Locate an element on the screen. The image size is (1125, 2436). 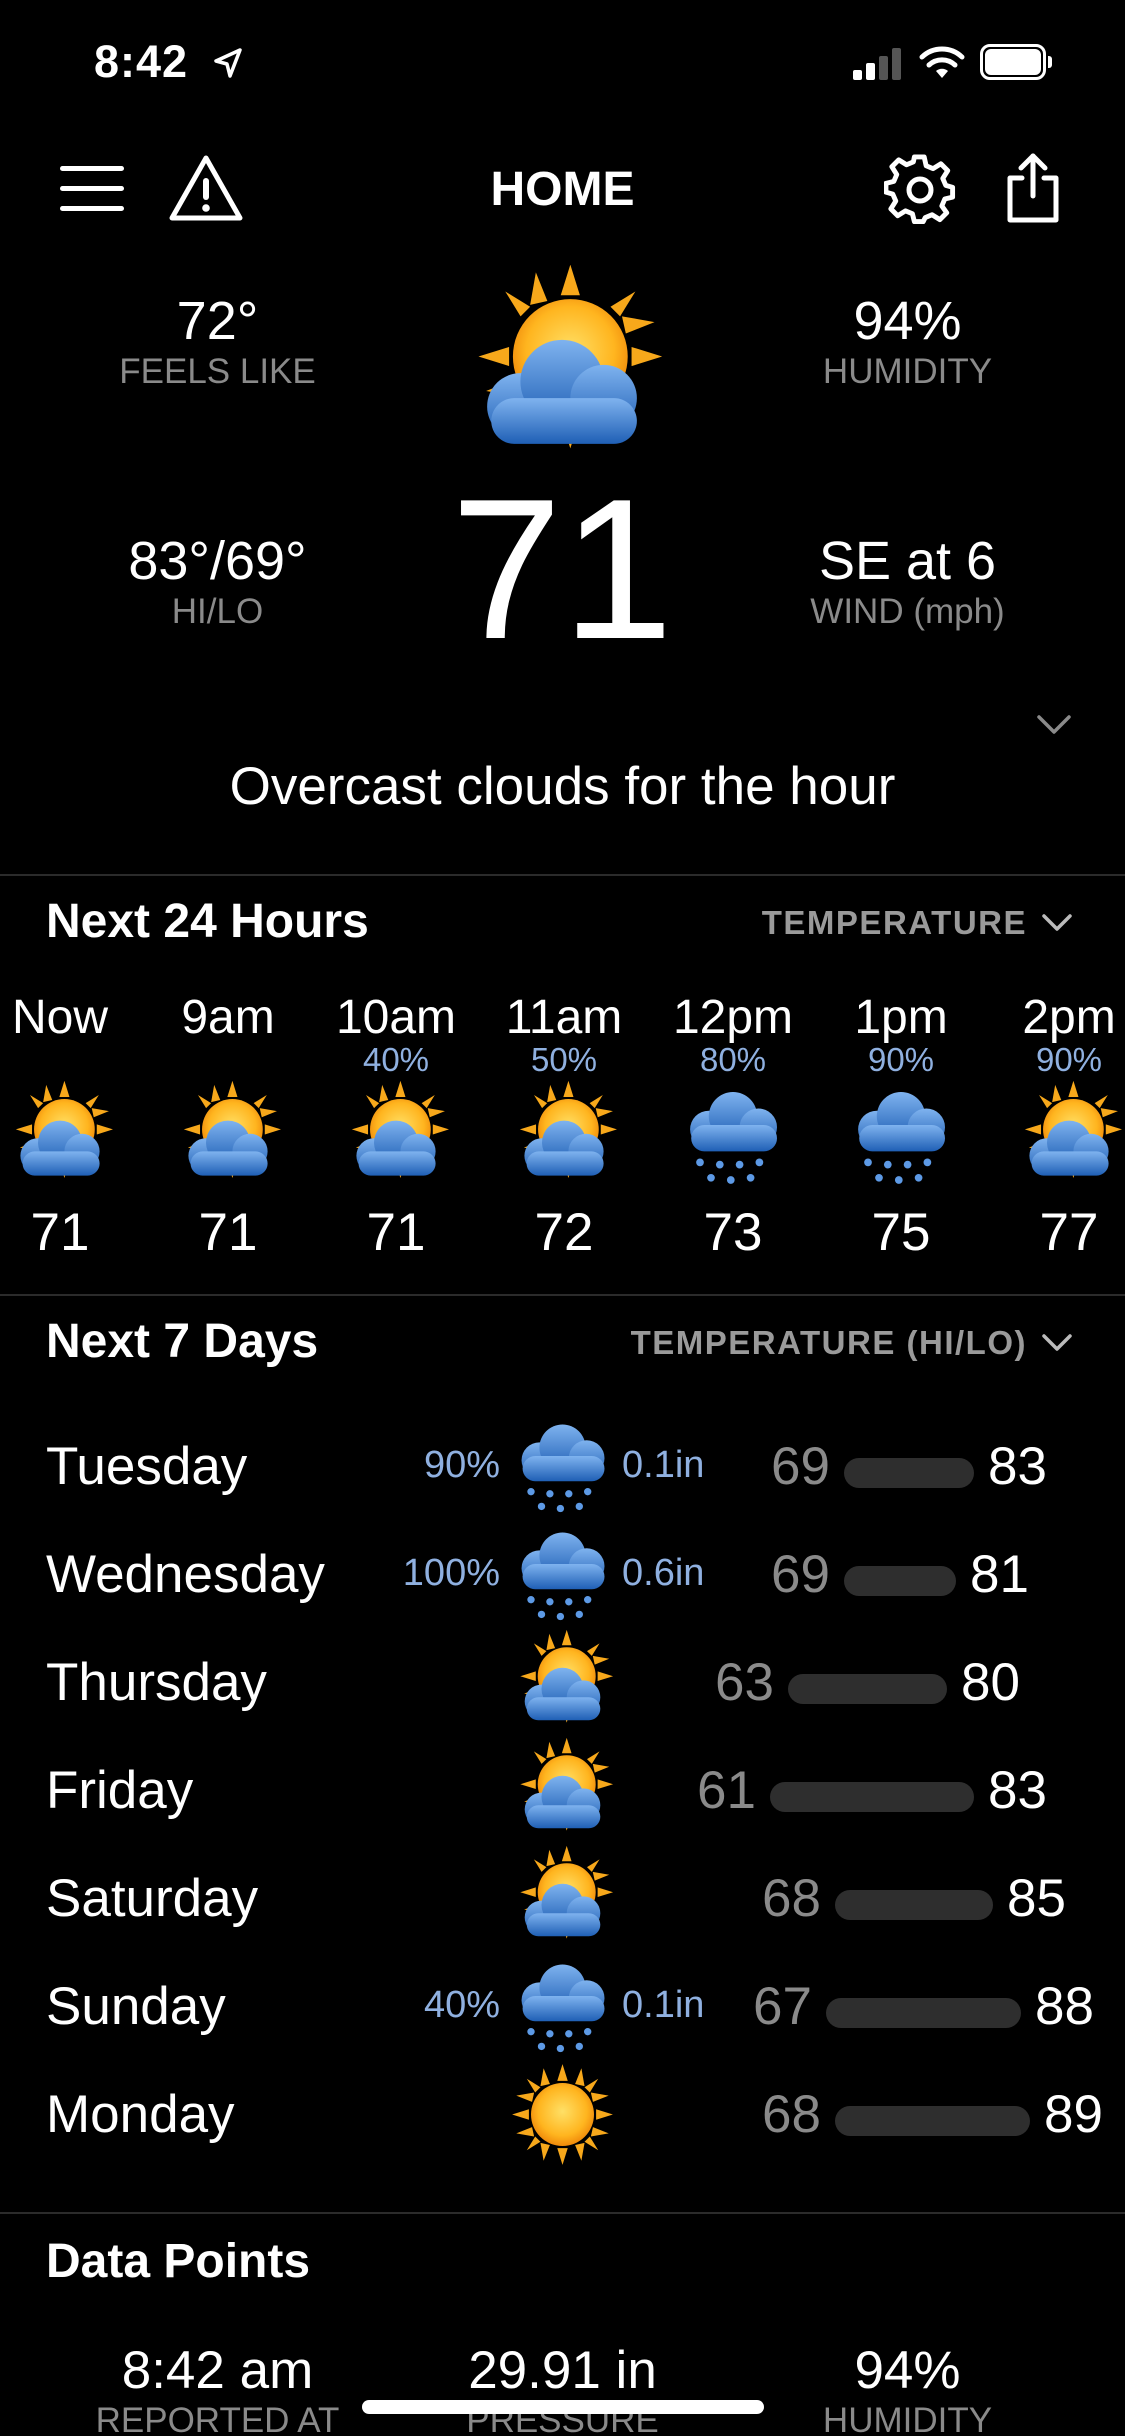
data-point-reported: 8:42 am REPORTED AT is located at coordinates (217, 2388).